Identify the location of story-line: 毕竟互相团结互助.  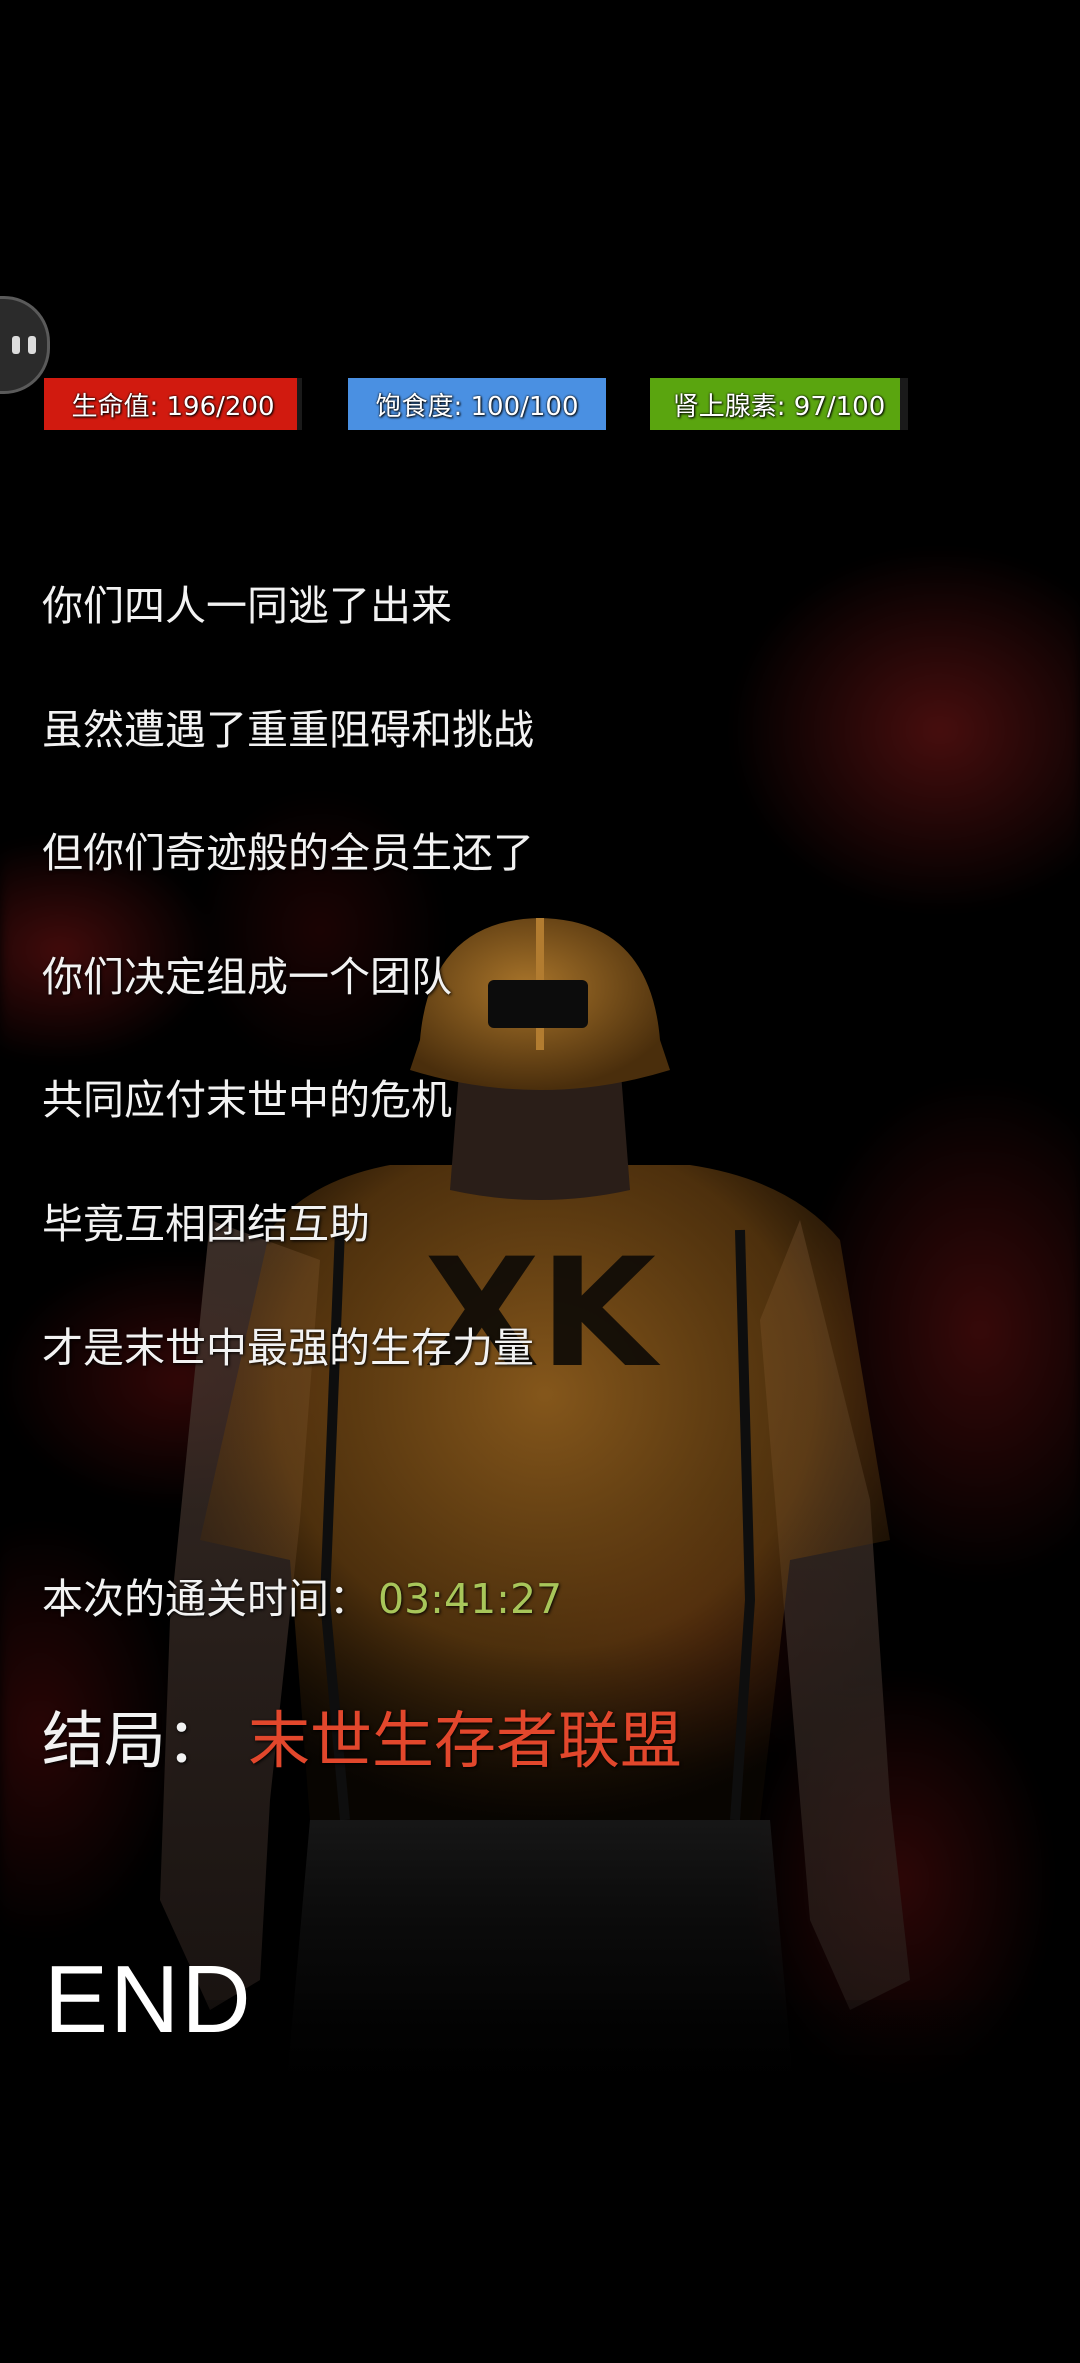
(206, 1224).